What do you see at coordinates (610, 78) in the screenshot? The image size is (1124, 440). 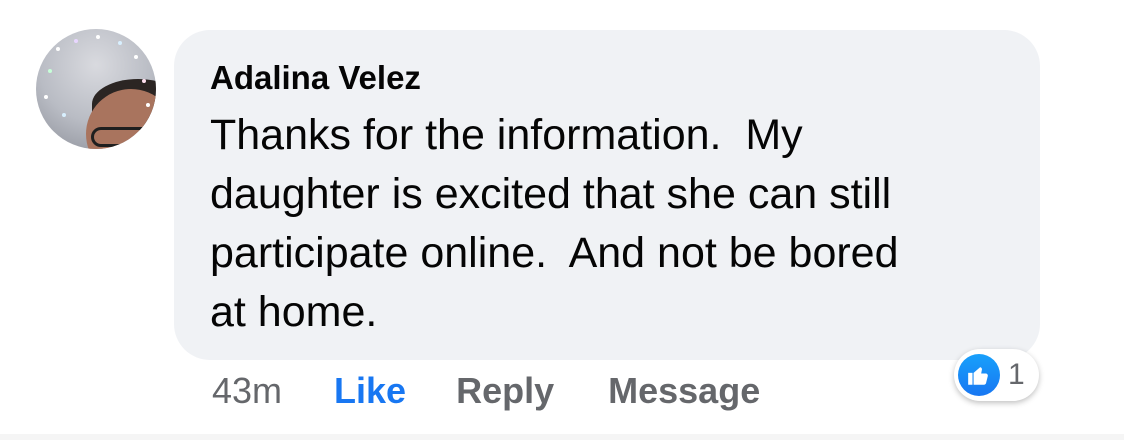 I see `comment-author: Adalina Velez` at bounding box center [610, 78].